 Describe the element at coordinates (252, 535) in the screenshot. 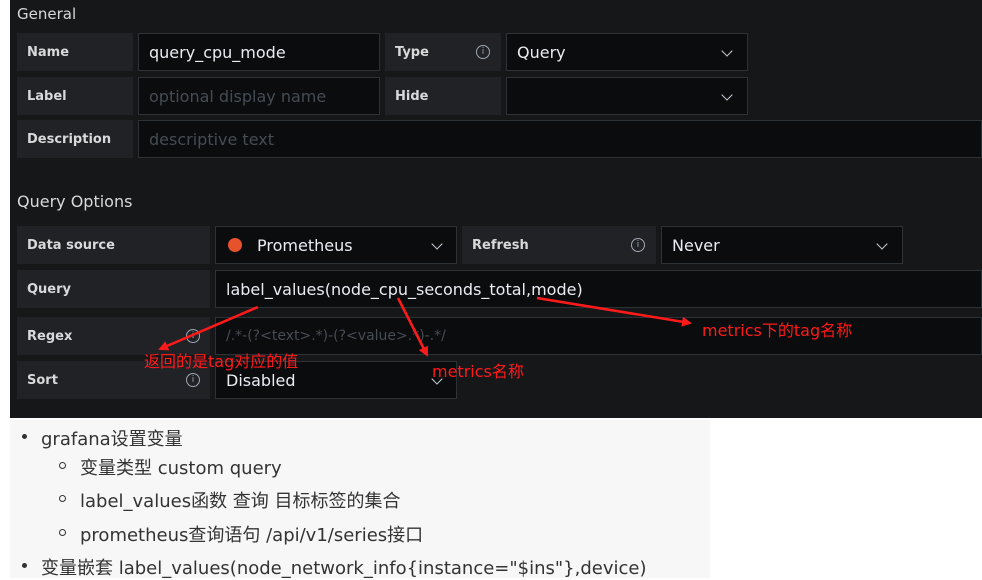

I see `note-subitem-prometheus-query: prometheus查询语句 /api/v1/series接口` at that location.